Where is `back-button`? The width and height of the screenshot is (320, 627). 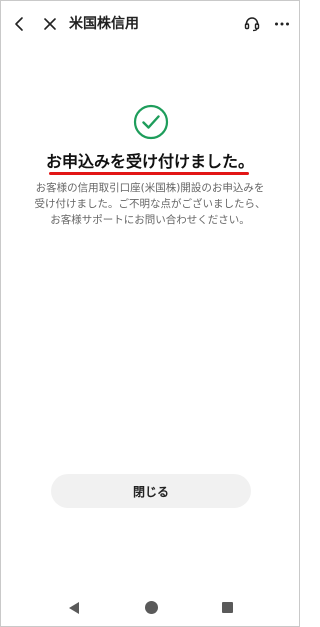
back-button is located at coordinates (19, 24).